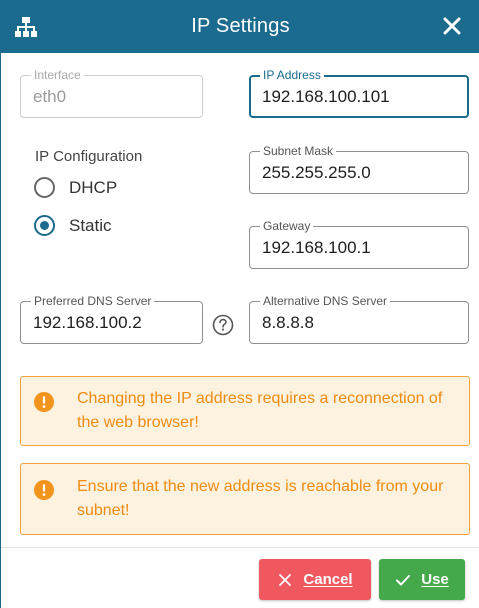  I want to click on use-button-label: Use, so click(435, 579).